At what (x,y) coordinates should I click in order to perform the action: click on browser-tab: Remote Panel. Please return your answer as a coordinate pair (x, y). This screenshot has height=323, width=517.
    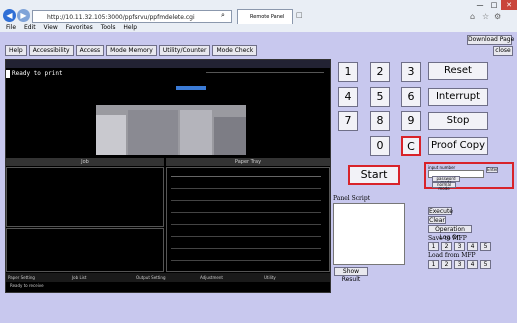
    Looking at the image, I should click on (265, 16).